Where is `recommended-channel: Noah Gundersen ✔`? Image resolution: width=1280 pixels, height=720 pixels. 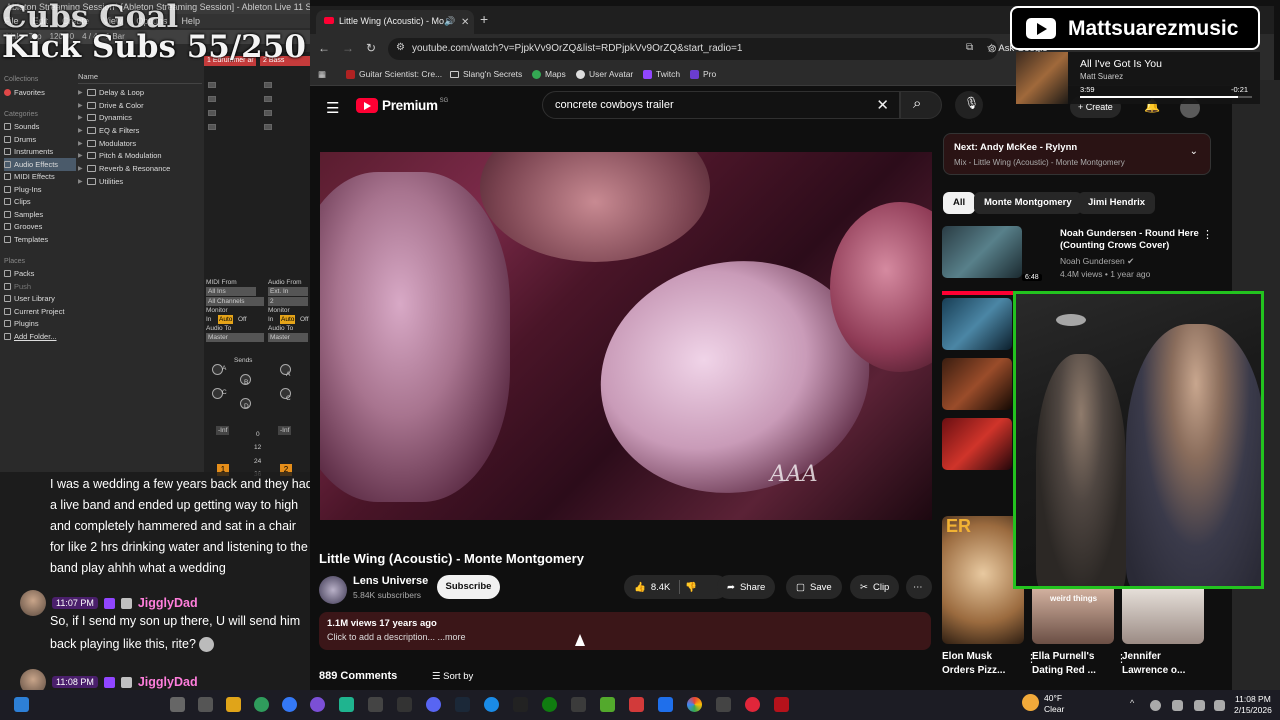 recommended-channel: Noah Gundersen ✔ is located at coordinates (1097, 261).